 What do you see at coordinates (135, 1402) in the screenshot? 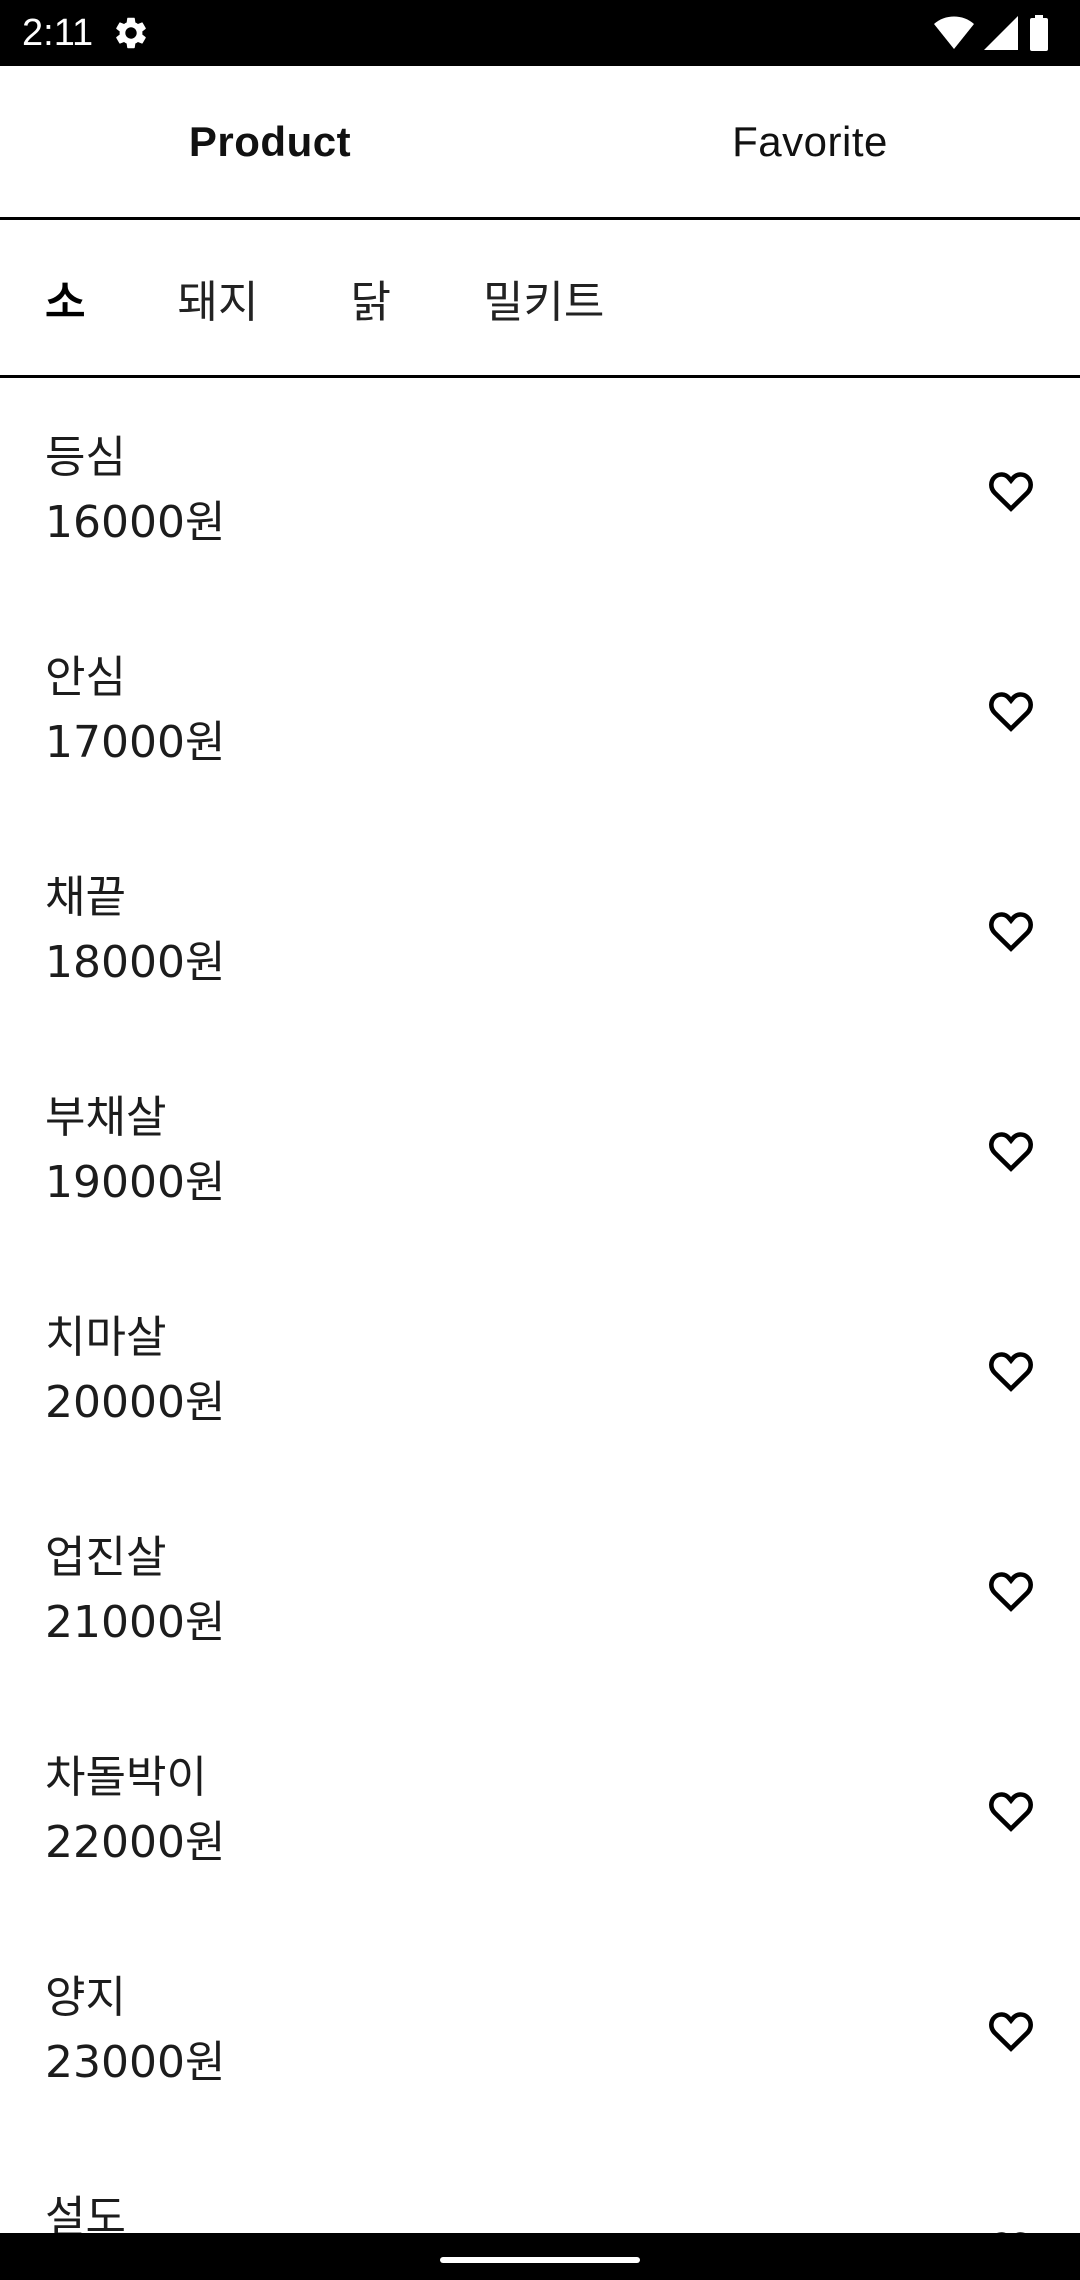
I see `product-price: 20000원` at bounding box center [135, 1402].